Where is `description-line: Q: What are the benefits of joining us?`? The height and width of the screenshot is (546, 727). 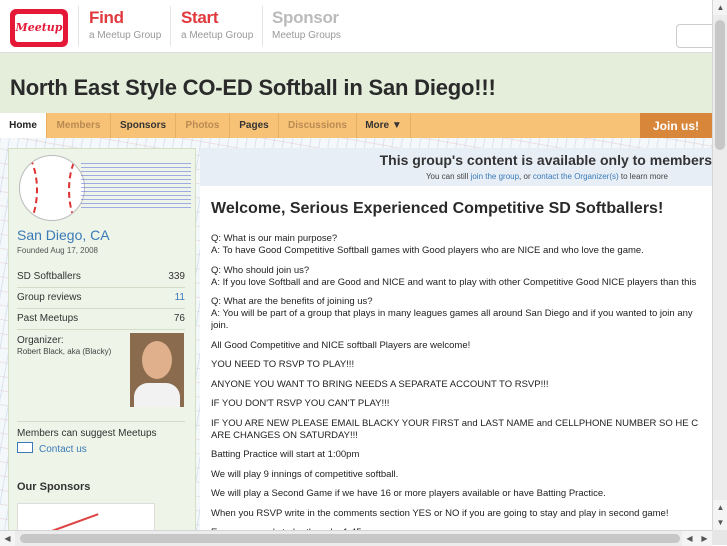
description-line: Q: What are the benefits of joining us? is located at coordinates (292, 301).